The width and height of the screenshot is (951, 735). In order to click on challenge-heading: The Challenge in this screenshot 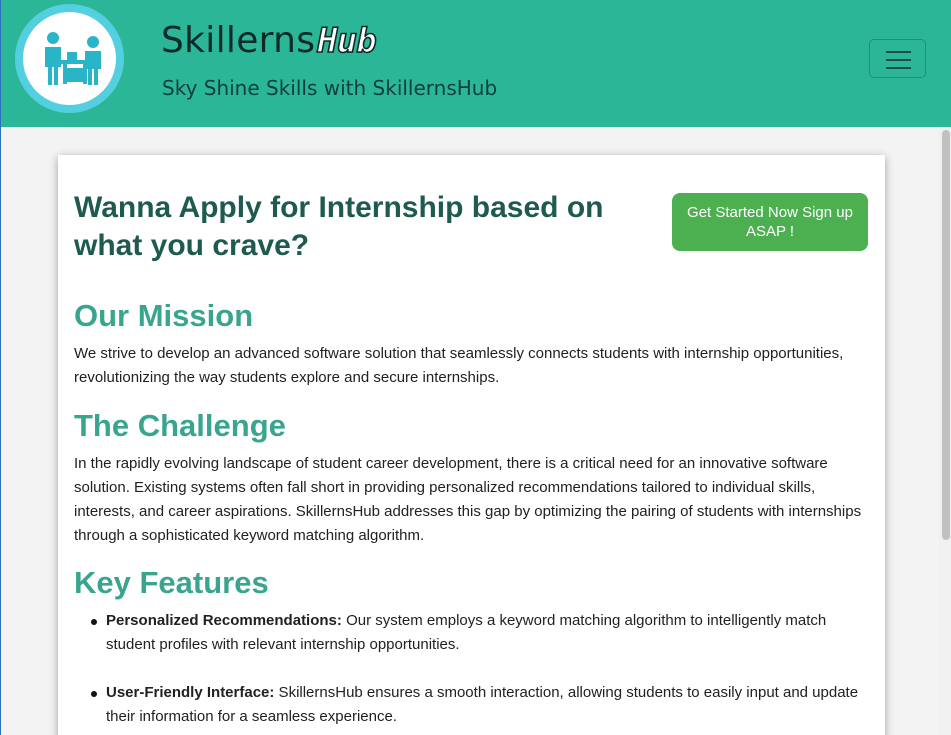, I will do `click(180, 425)`.